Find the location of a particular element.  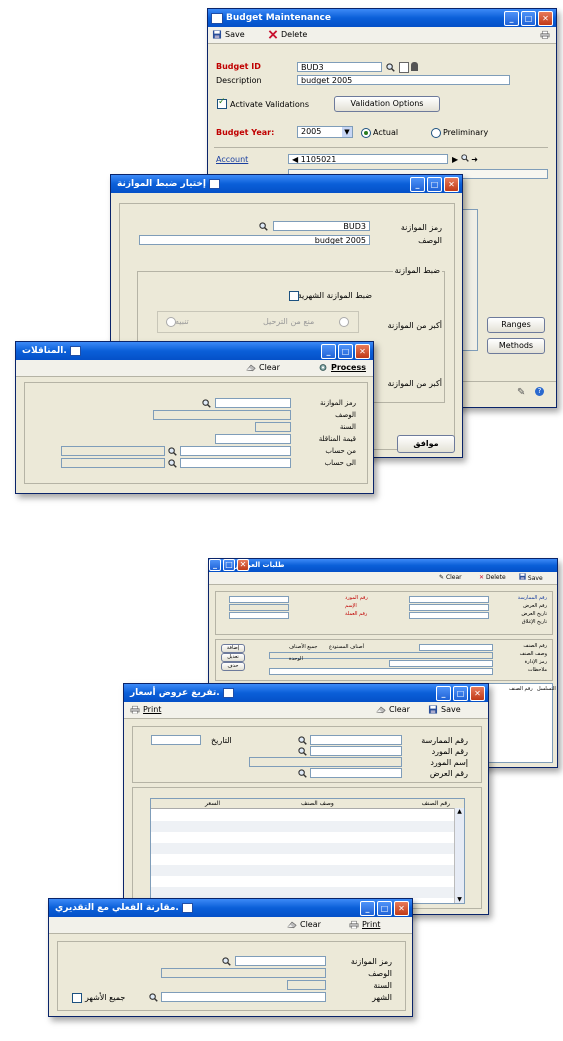

from-account-desc is located at coordinates (113, 451).